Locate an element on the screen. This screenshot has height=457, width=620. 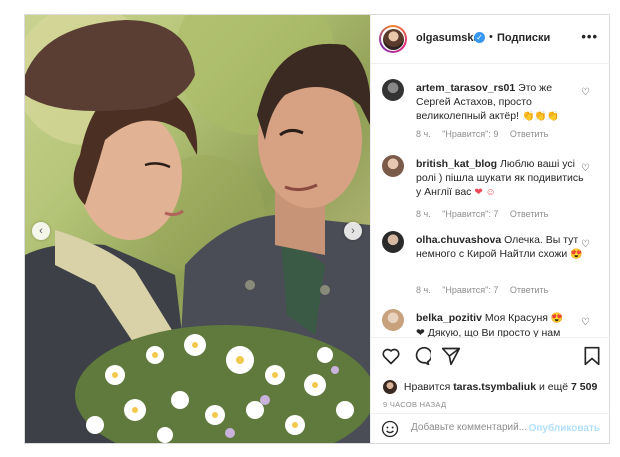
liker-username: taras.tsymbaliuk is located at coordinates (494, 387).